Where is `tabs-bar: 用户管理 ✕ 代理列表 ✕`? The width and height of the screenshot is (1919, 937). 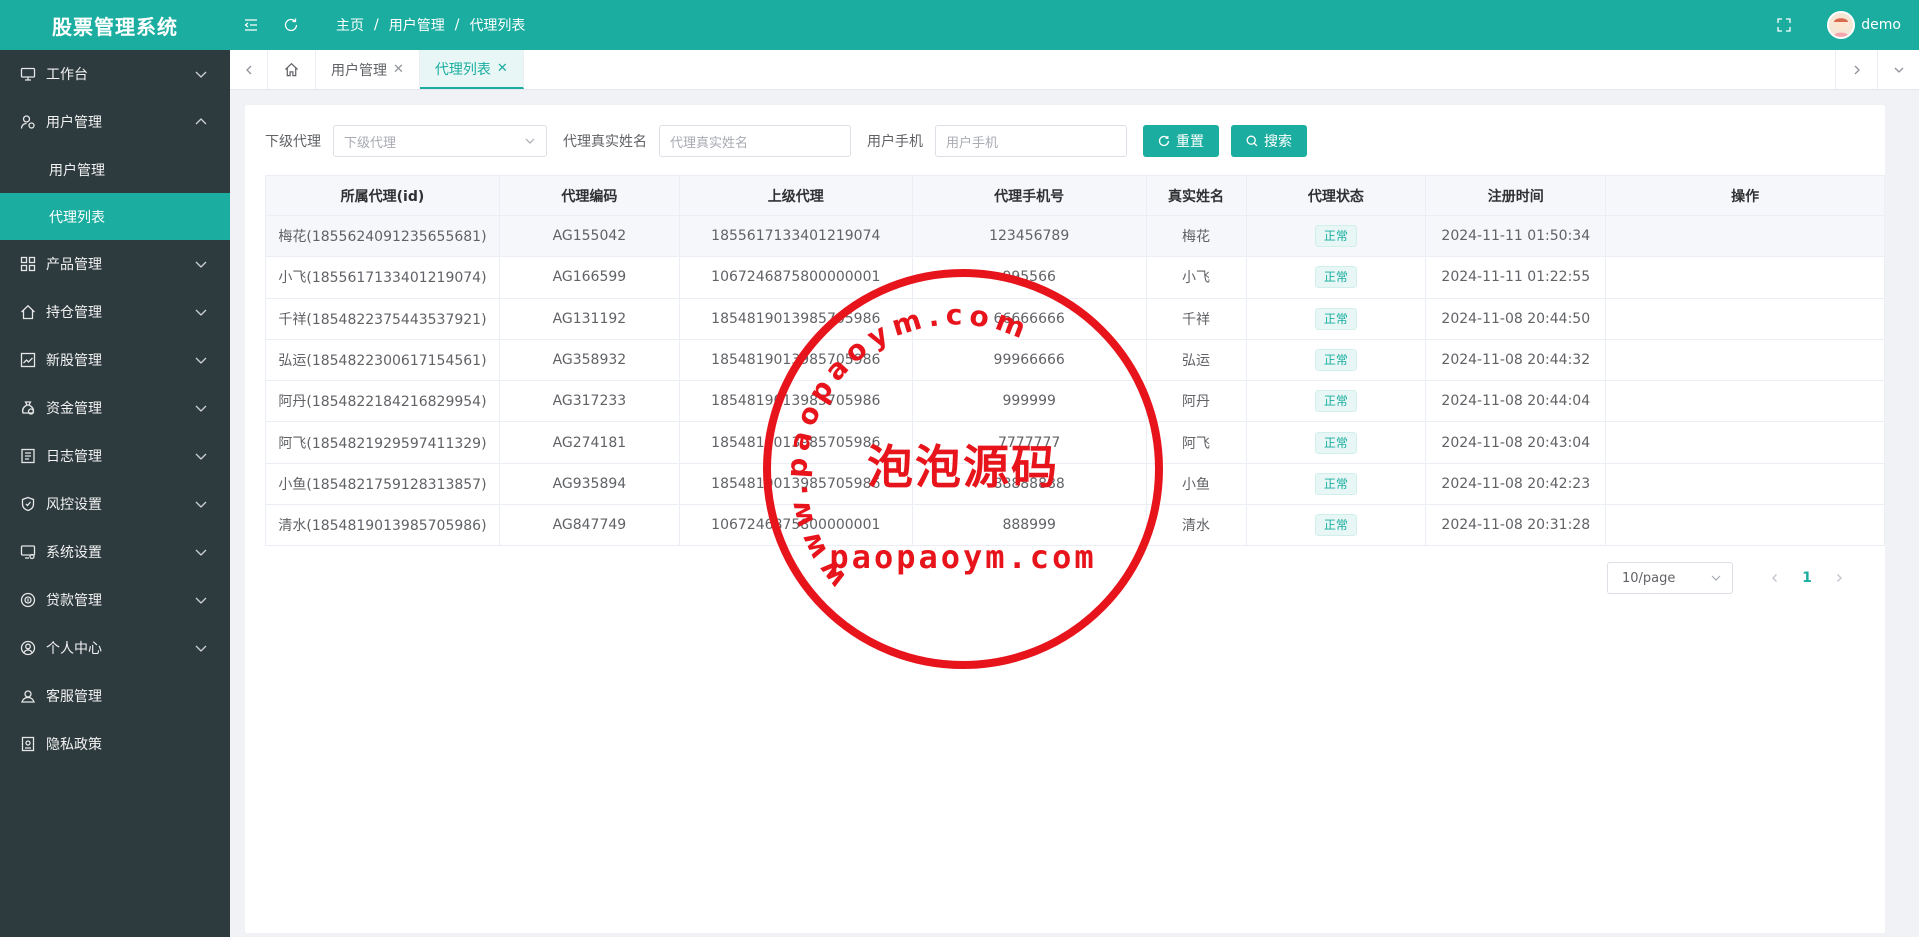
tabs-bar: 用户管理 ✕ 代理列表 ✕ is located at coordinates (1074, 70).